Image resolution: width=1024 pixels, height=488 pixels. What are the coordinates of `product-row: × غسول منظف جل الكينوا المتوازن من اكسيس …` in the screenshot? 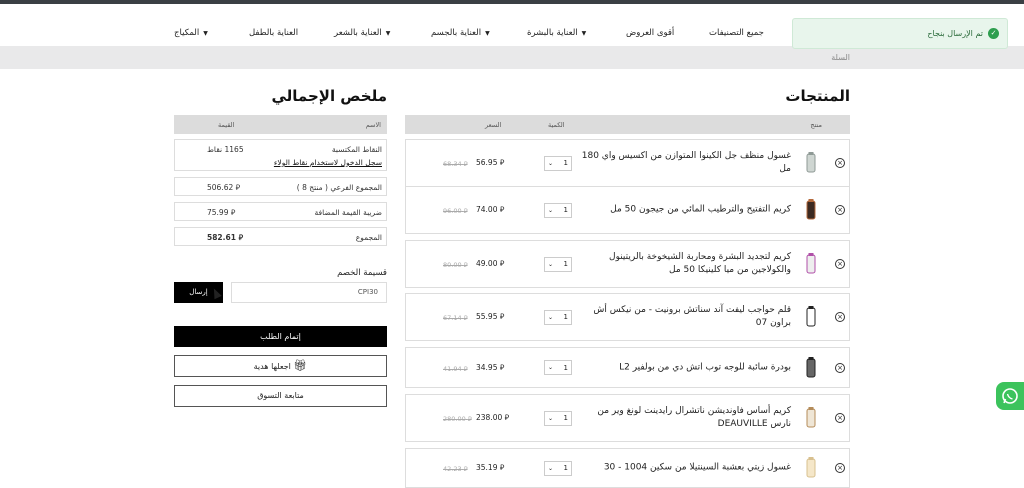 It's located at (627, 163).